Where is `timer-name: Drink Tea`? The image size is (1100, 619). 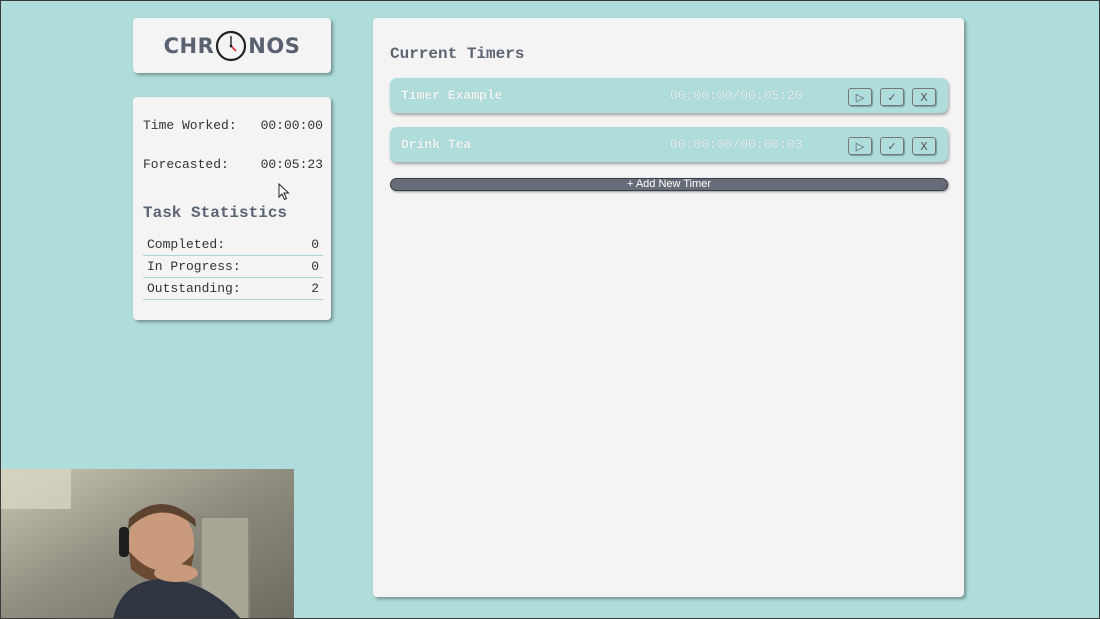 timer-name: Drink Tea is located at coordinates (436, 144).